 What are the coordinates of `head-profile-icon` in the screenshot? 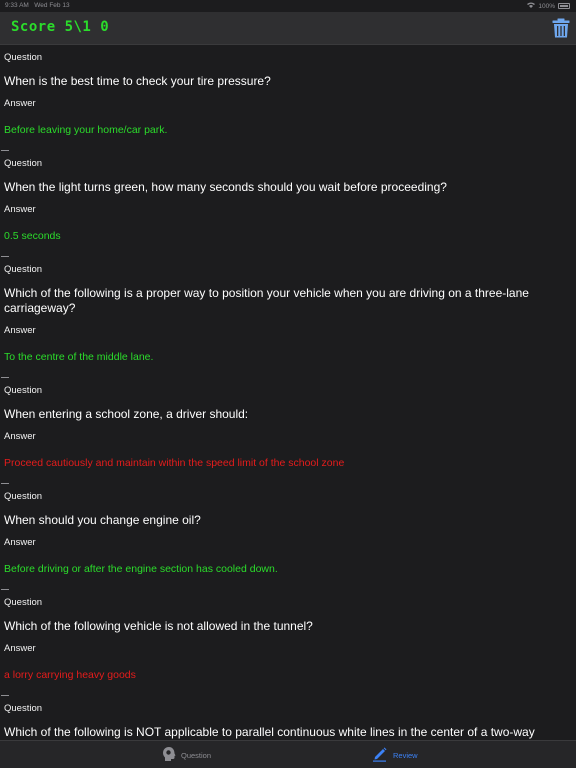 It's located at (169, 755).